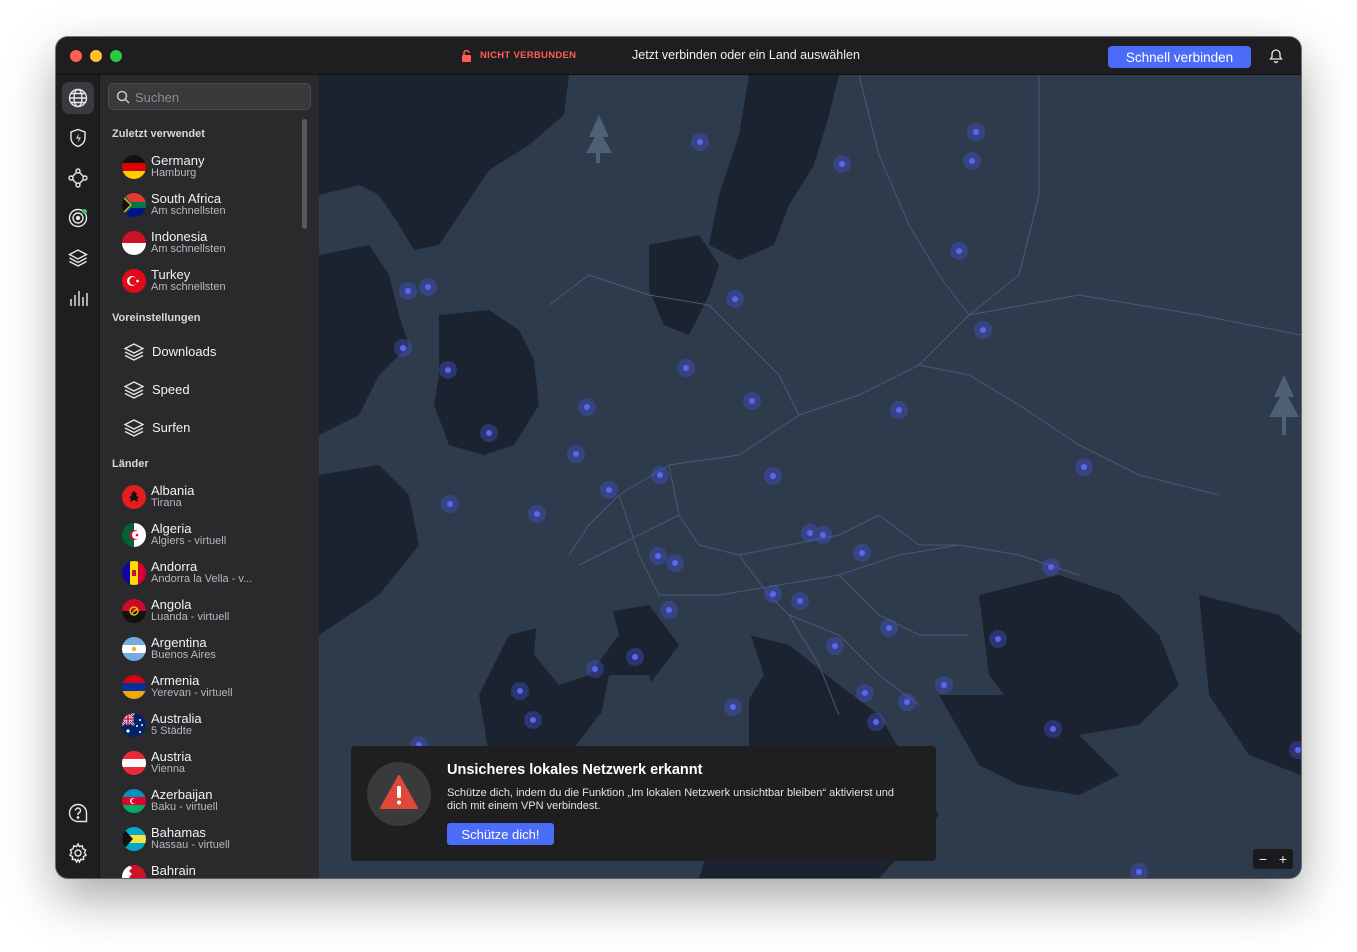 This screenshot has height=952, width=1357. I want to click on warning-icon-container, so click(399, 794).